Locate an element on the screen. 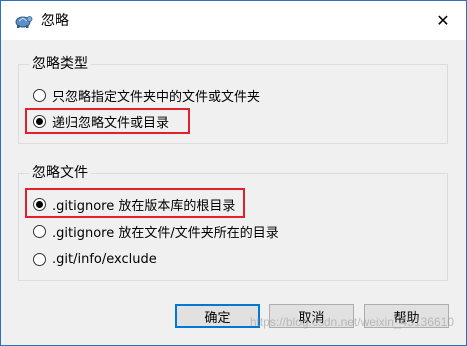  radio-gitignore-root: .gitignore 放在版本库的根目录 is located at coordinates (134, 204).